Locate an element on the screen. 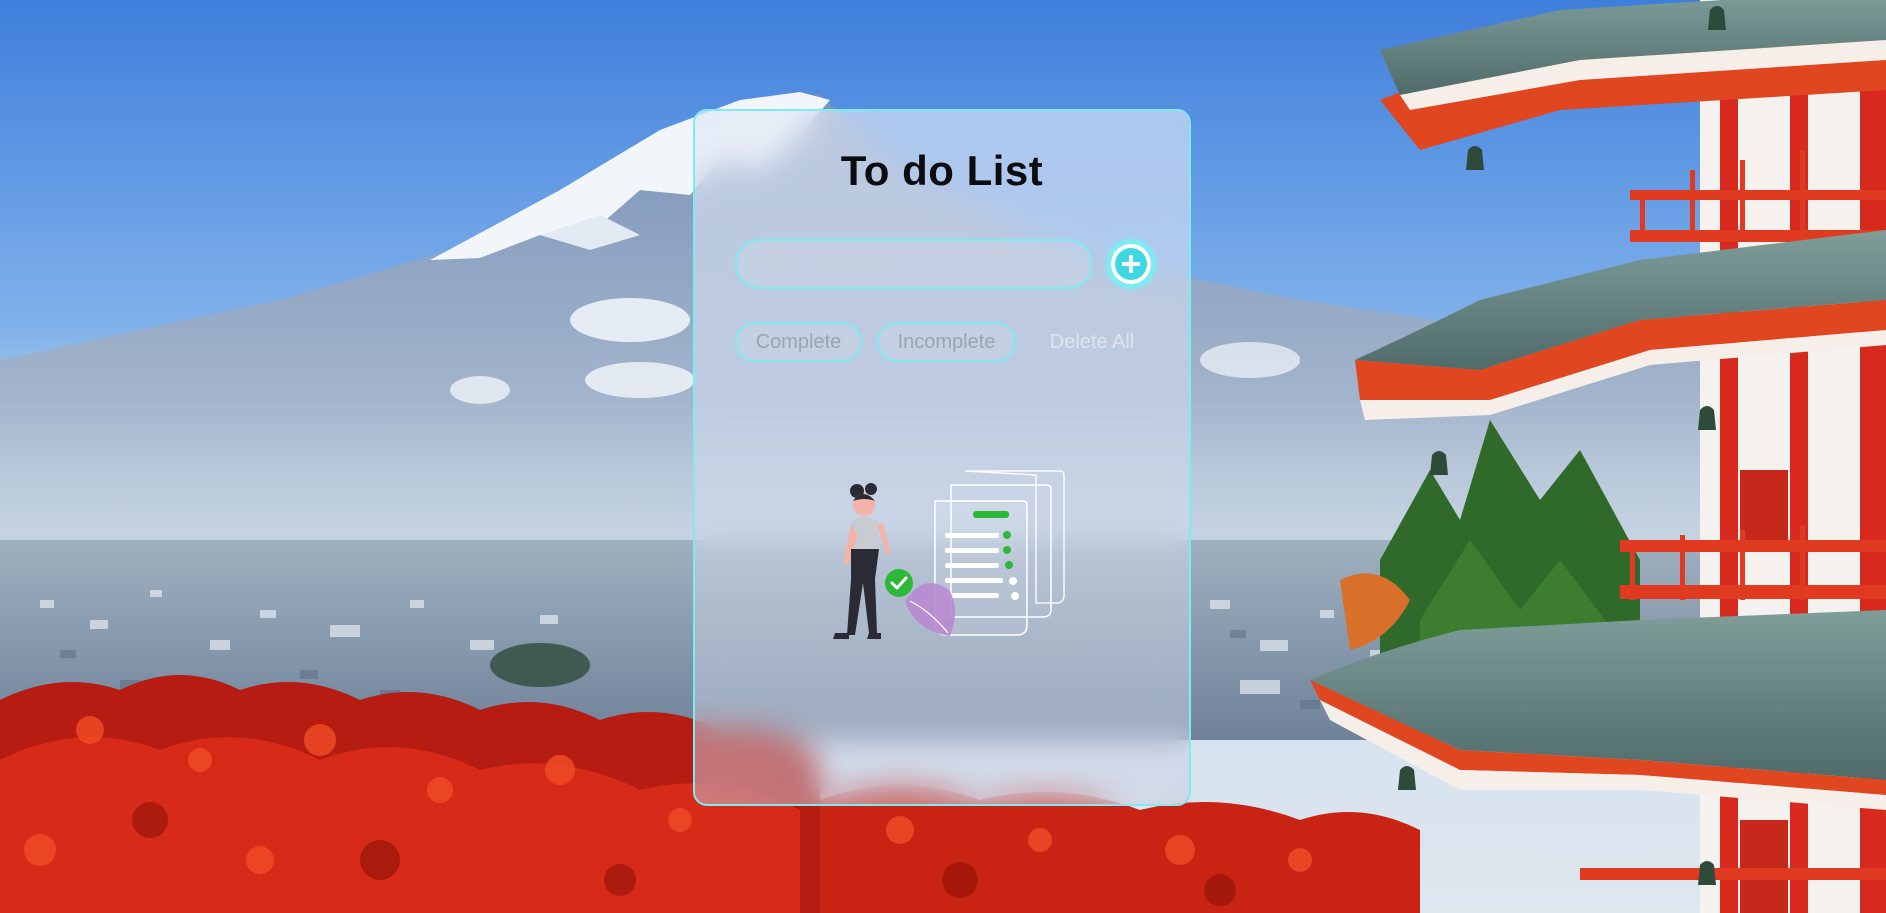  add-task-button is located at coordinates (1131, 264).